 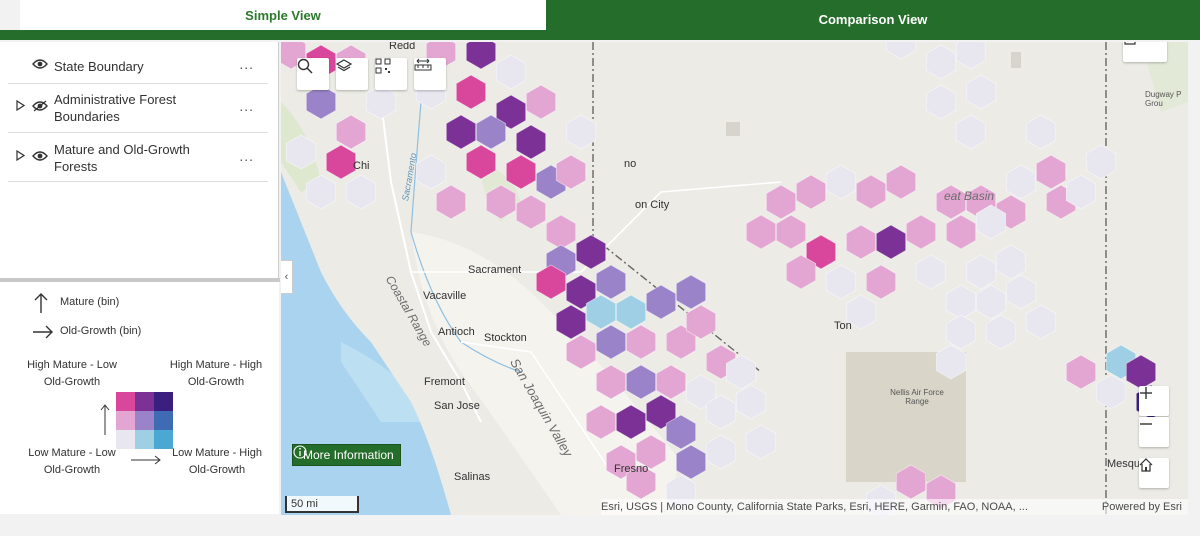 What do you see at coordinates (1154, 473) in the screenshot?
I see `home-button` at bounding box center [1154, 473].